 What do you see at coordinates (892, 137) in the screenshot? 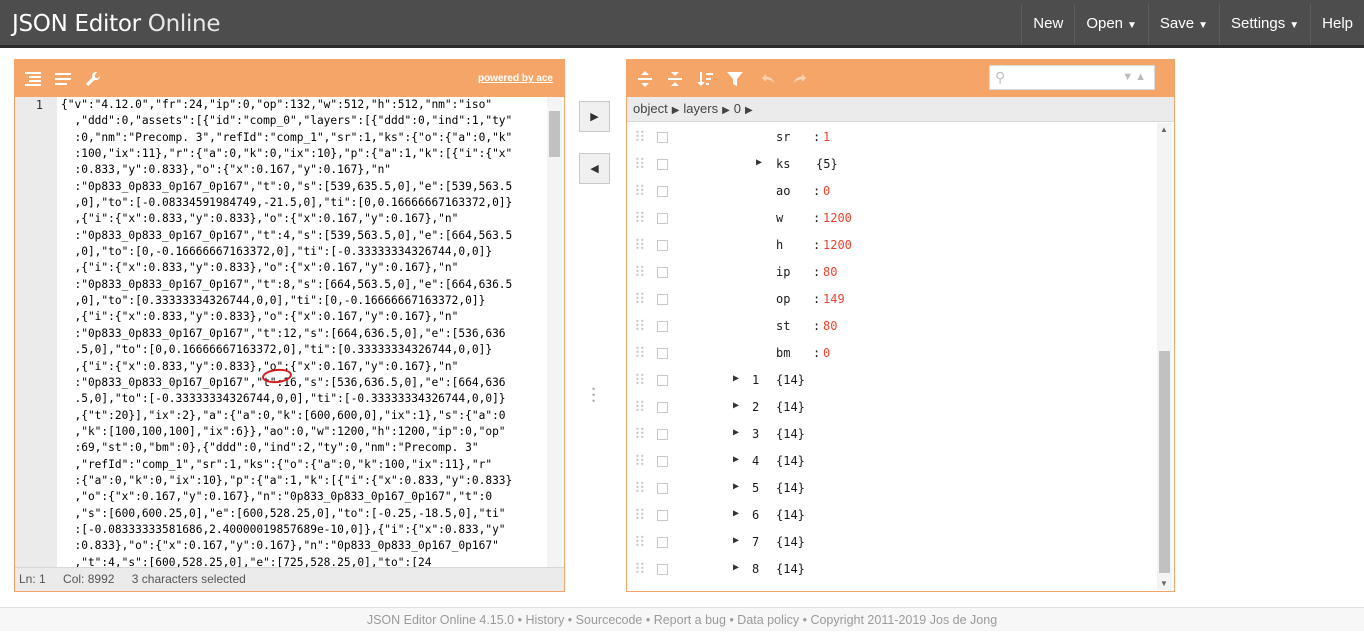
I see `tree-row: •• •• •• sr:1` at bounding box center [892, 137].